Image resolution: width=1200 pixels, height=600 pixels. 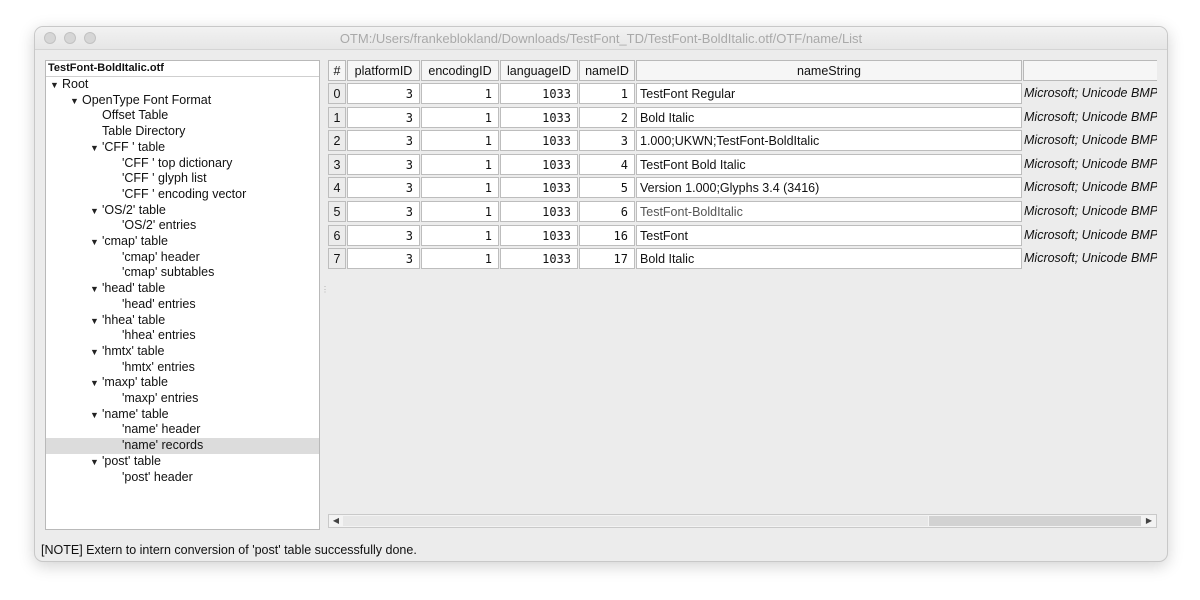 I want to click on tree-item: ▼'hhea' table, so click(x=182, y=321).